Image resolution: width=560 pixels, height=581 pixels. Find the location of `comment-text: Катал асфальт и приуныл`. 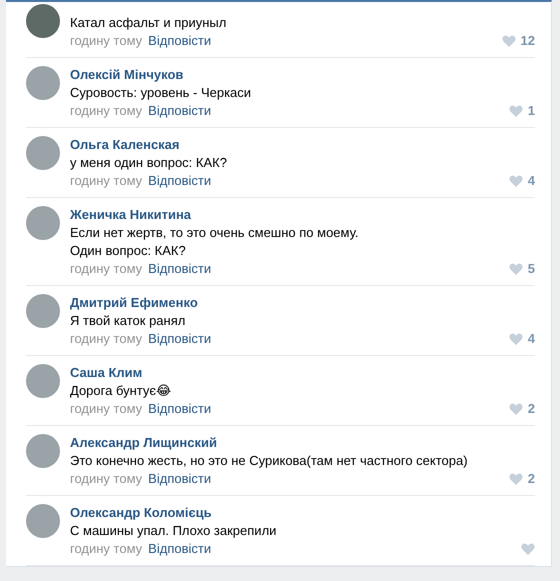

comment-text: Катал асфальт и приуныл is located at coordinates (149, 23).